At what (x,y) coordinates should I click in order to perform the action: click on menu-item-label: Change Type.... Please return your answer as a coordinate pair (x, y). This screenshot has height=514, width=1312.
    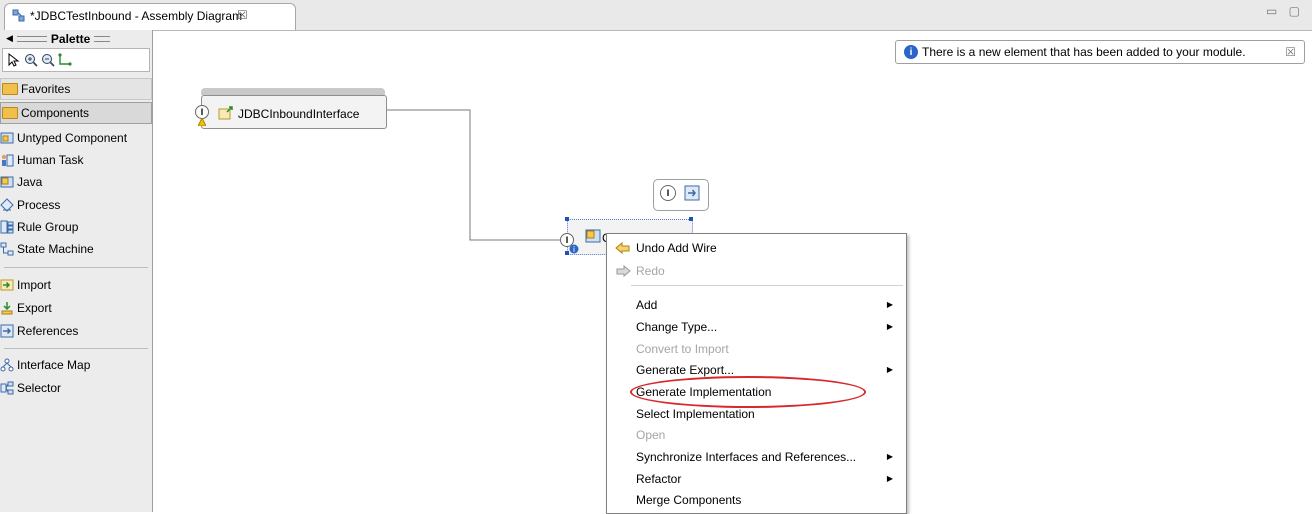
    Looking at the image, I should click on (677, 326).